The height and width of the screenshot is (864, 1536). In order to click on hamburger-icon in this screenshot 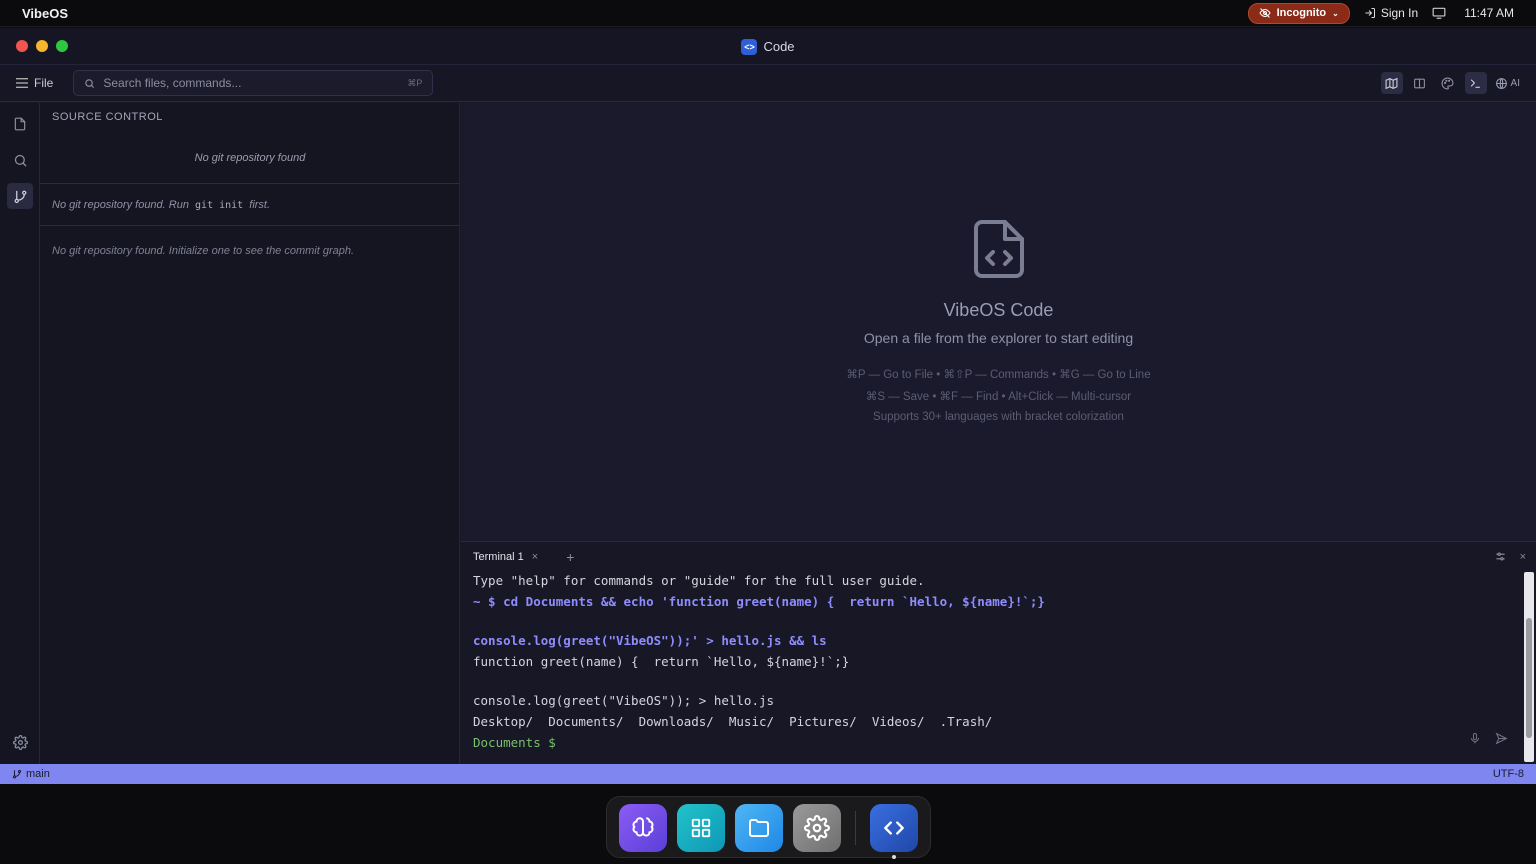, I will do `click(22, 83)`.